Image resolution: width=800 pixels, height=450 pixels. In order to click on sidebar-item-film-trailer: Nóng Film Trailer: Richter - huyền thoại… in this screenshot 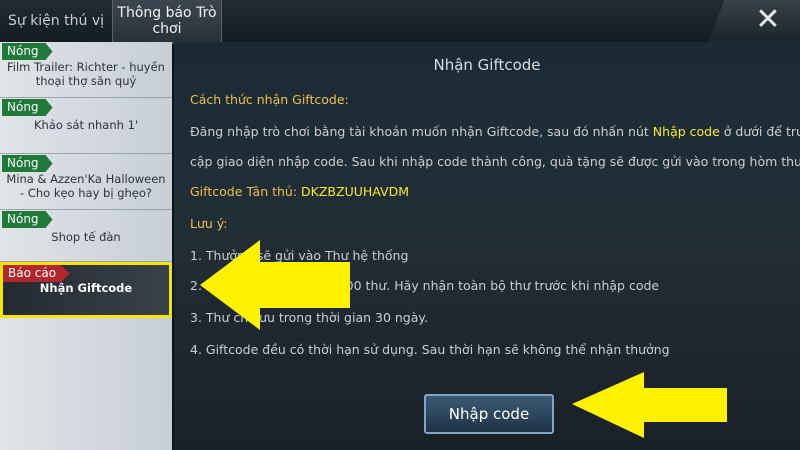, I will do `click(86, 70)`.